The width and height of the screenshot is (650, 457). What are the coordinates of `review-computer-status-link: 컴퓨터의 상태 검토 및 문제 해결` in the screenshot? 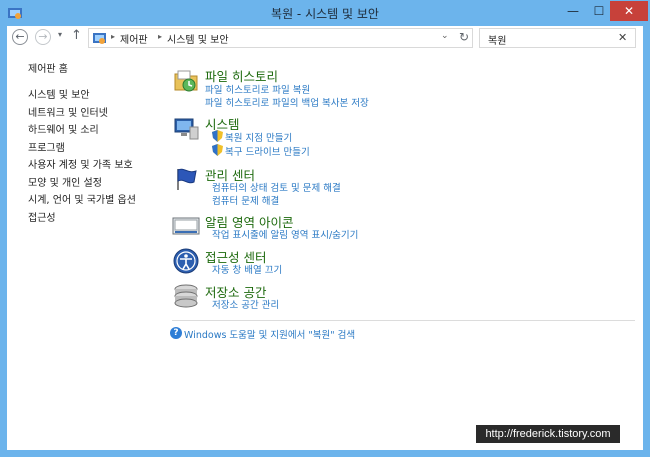 It's located at (276, 187).